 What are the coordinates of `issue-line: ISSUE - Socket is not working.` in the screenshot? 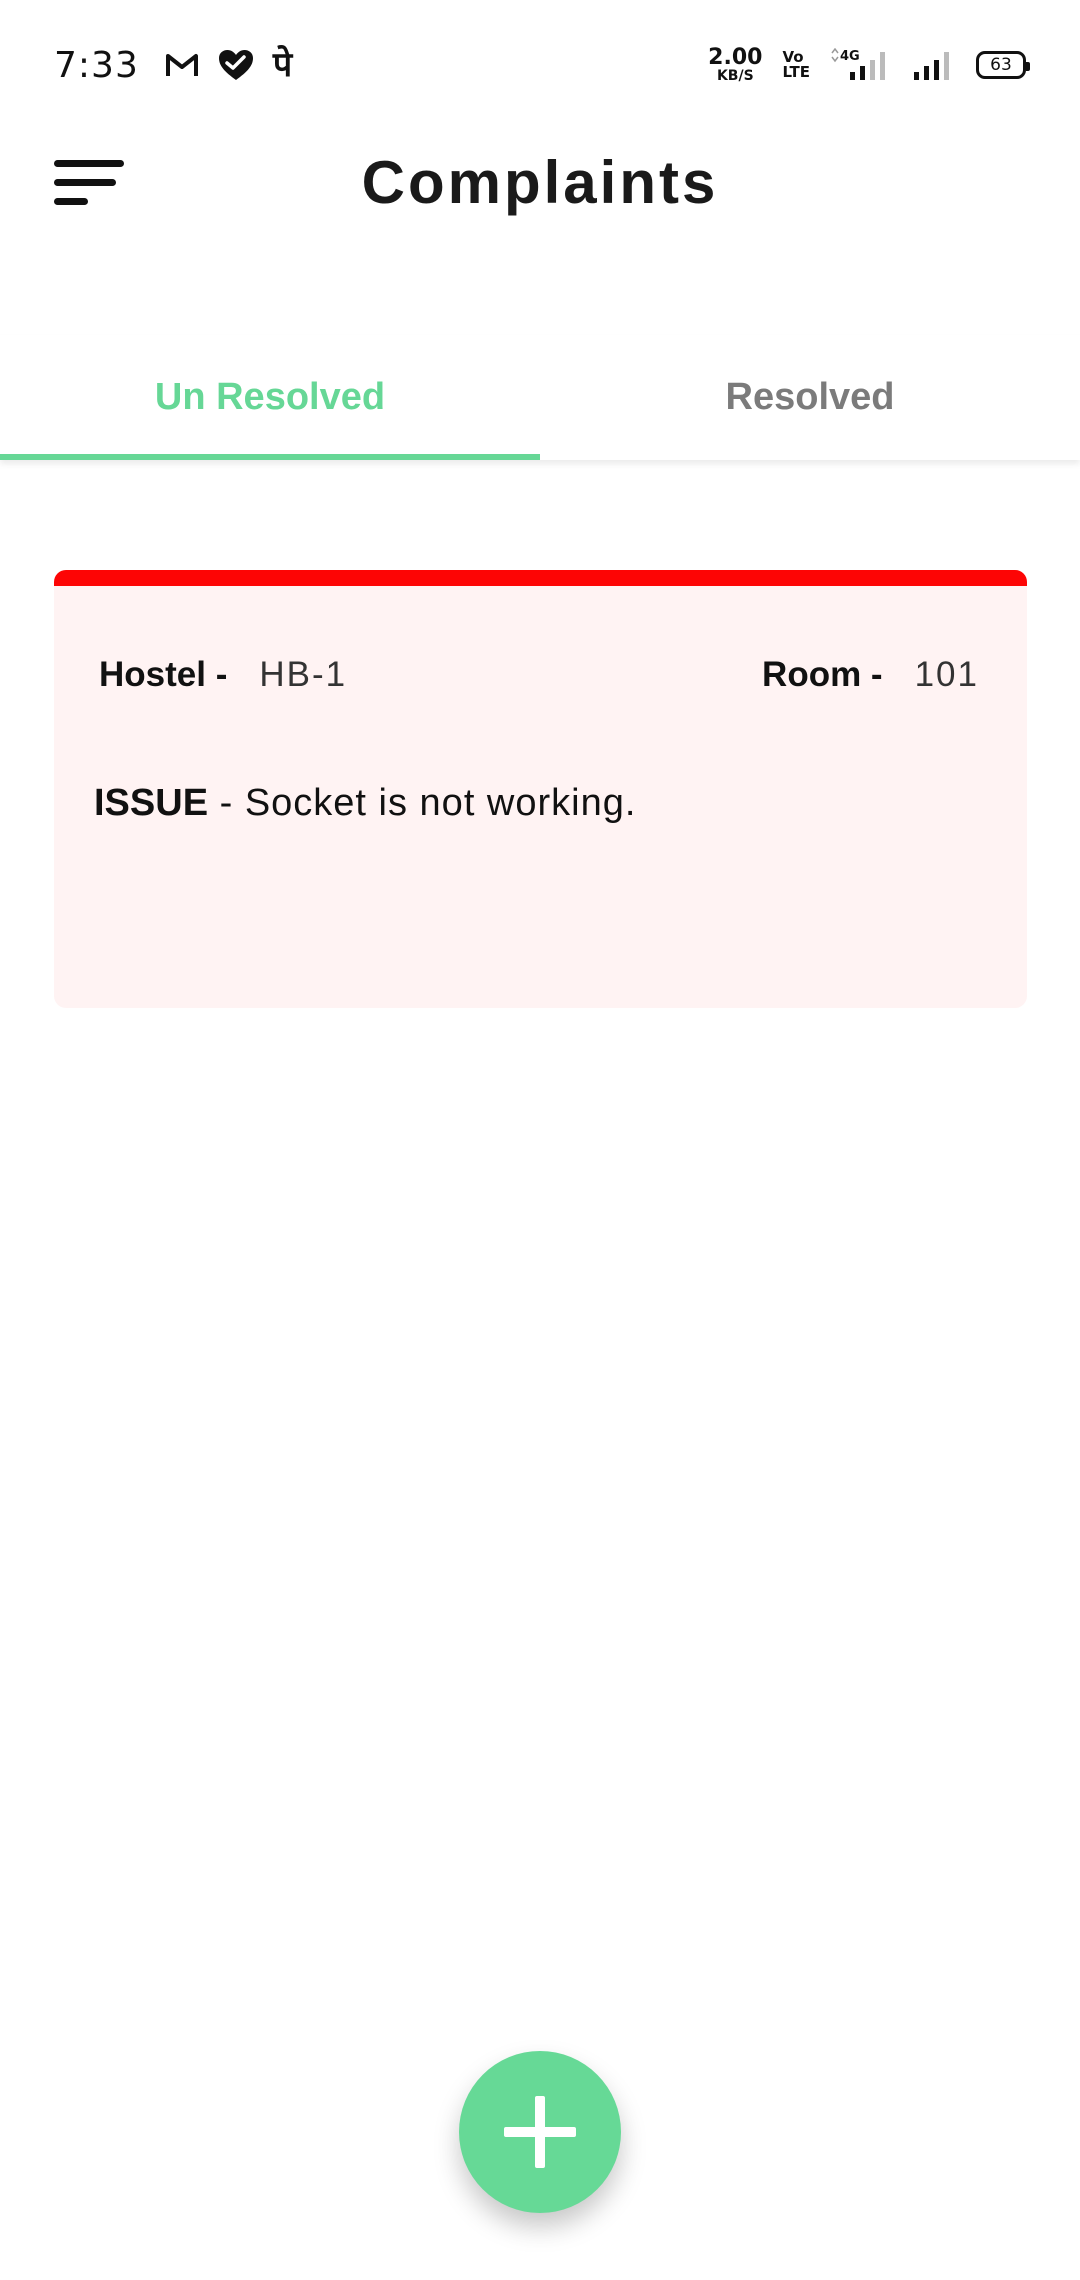 It's located at (540, 803).